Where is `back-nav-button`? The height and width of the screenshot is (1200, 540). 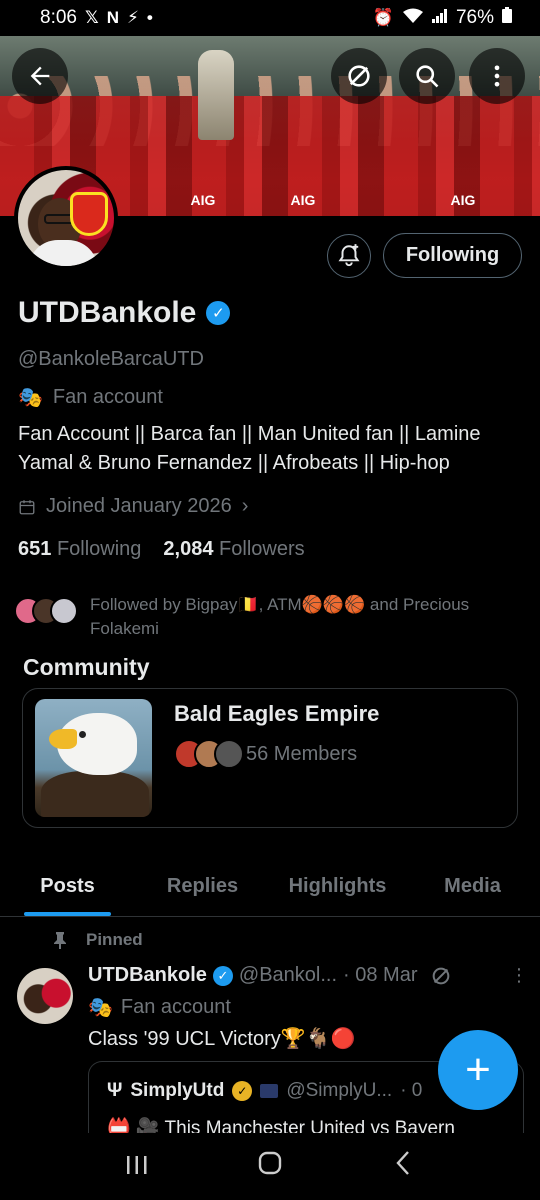 back-nav-button is located at coordinates (403, 1166).